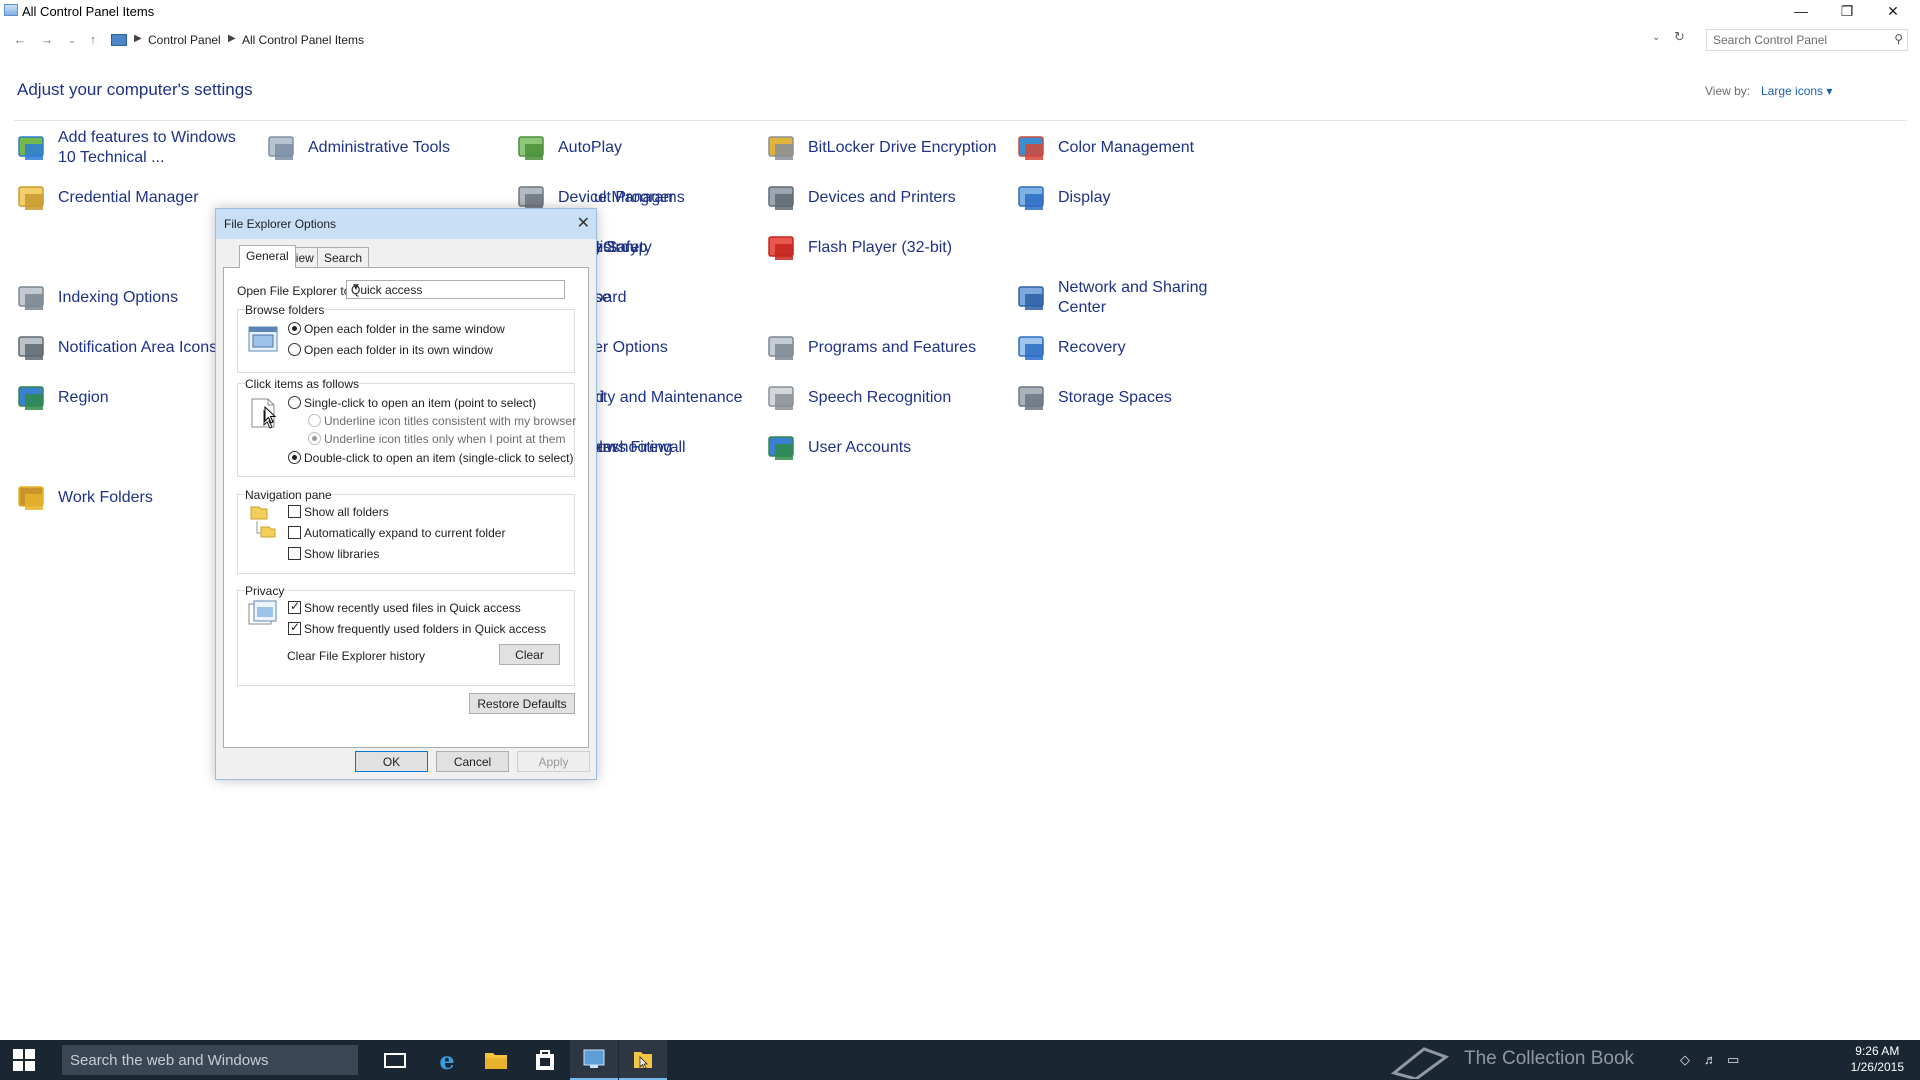 This screenshot has height=1080, width=1920. Describe the element at coordinates (447, 1060) in the screenshot. I see `internet-explorer-button: e` at that location.